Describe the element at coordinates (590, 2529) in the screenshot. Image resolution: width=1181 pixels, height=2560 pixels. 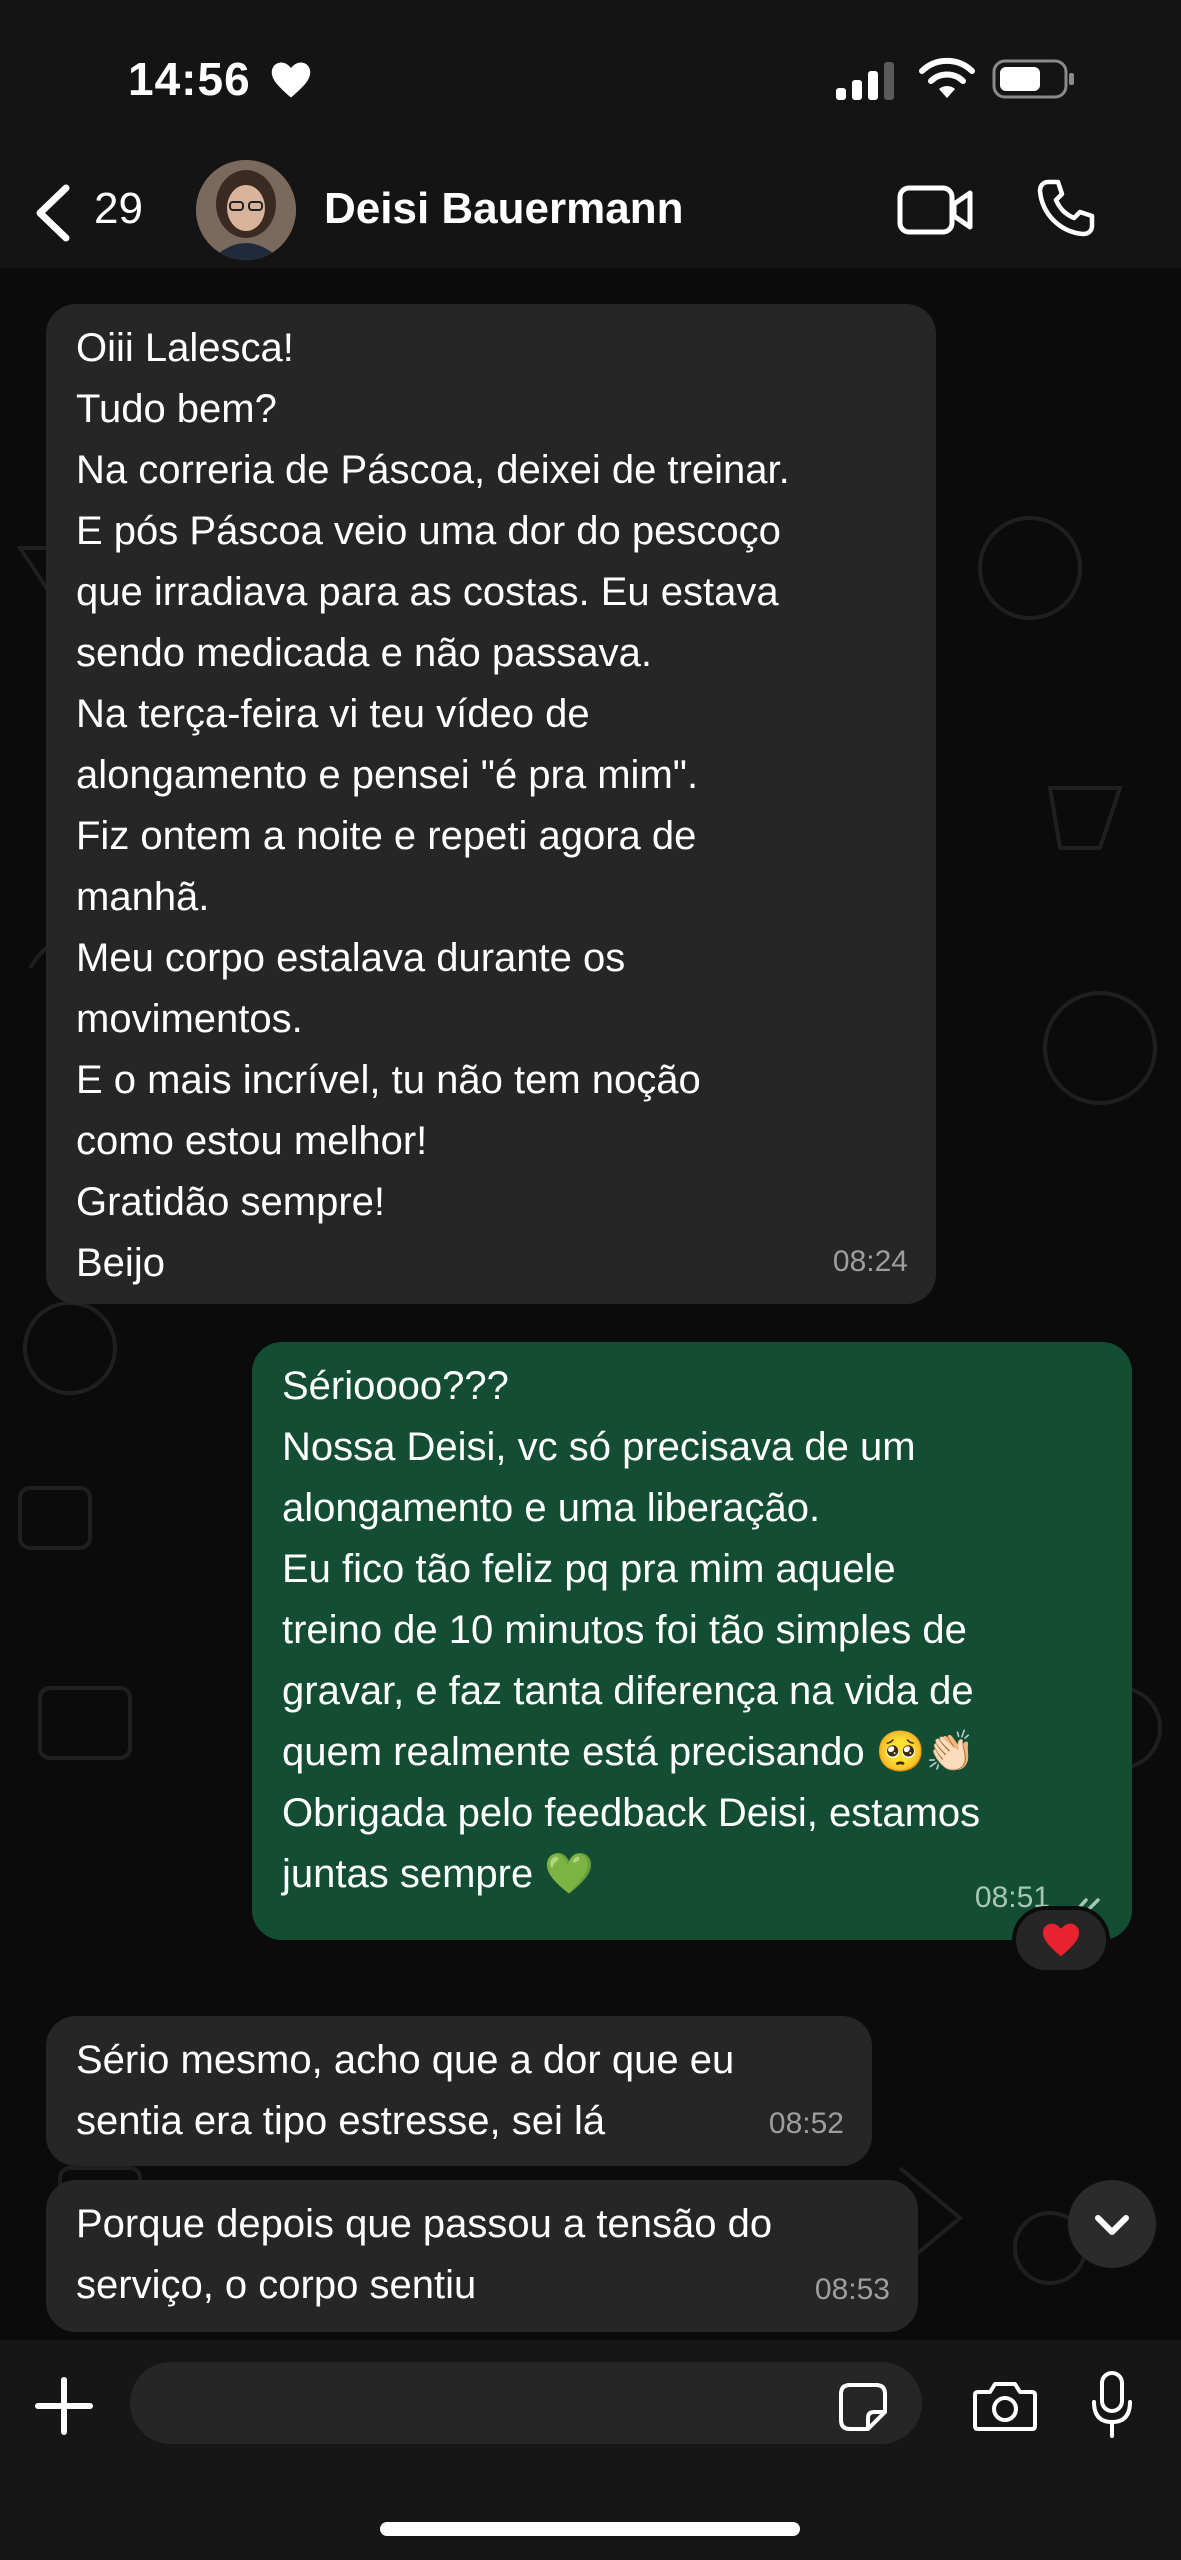
I see `home-indicator` at that location.